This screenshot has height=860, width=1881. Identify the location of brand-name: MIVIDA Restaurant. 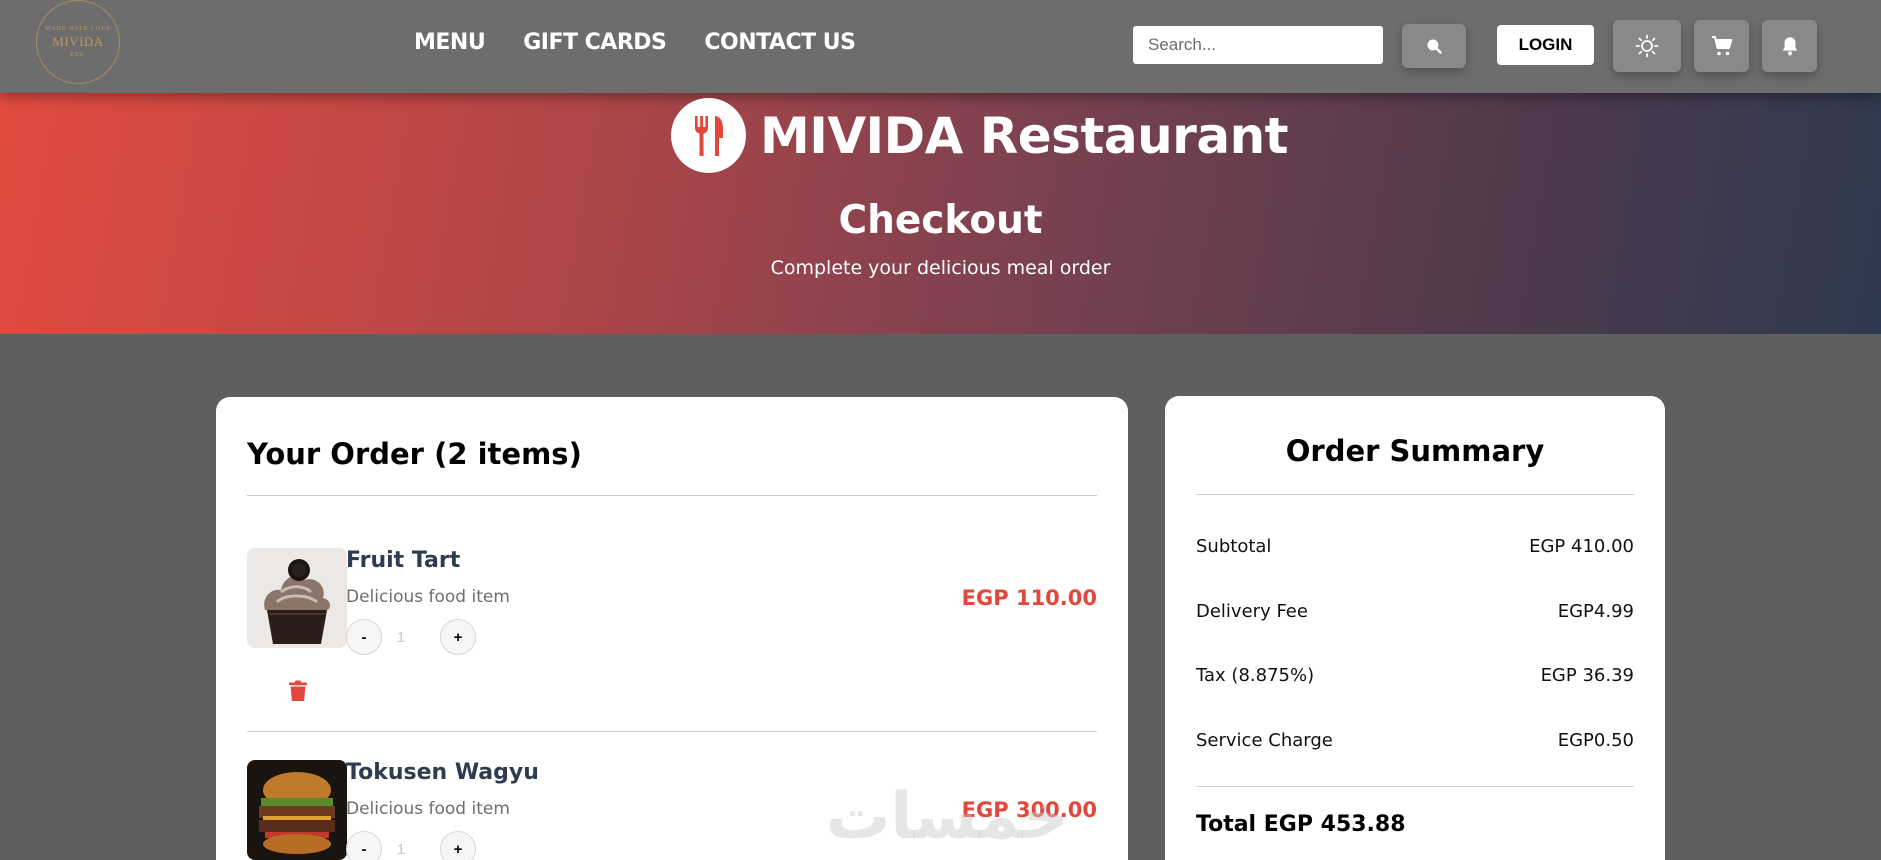
(1024, 135).